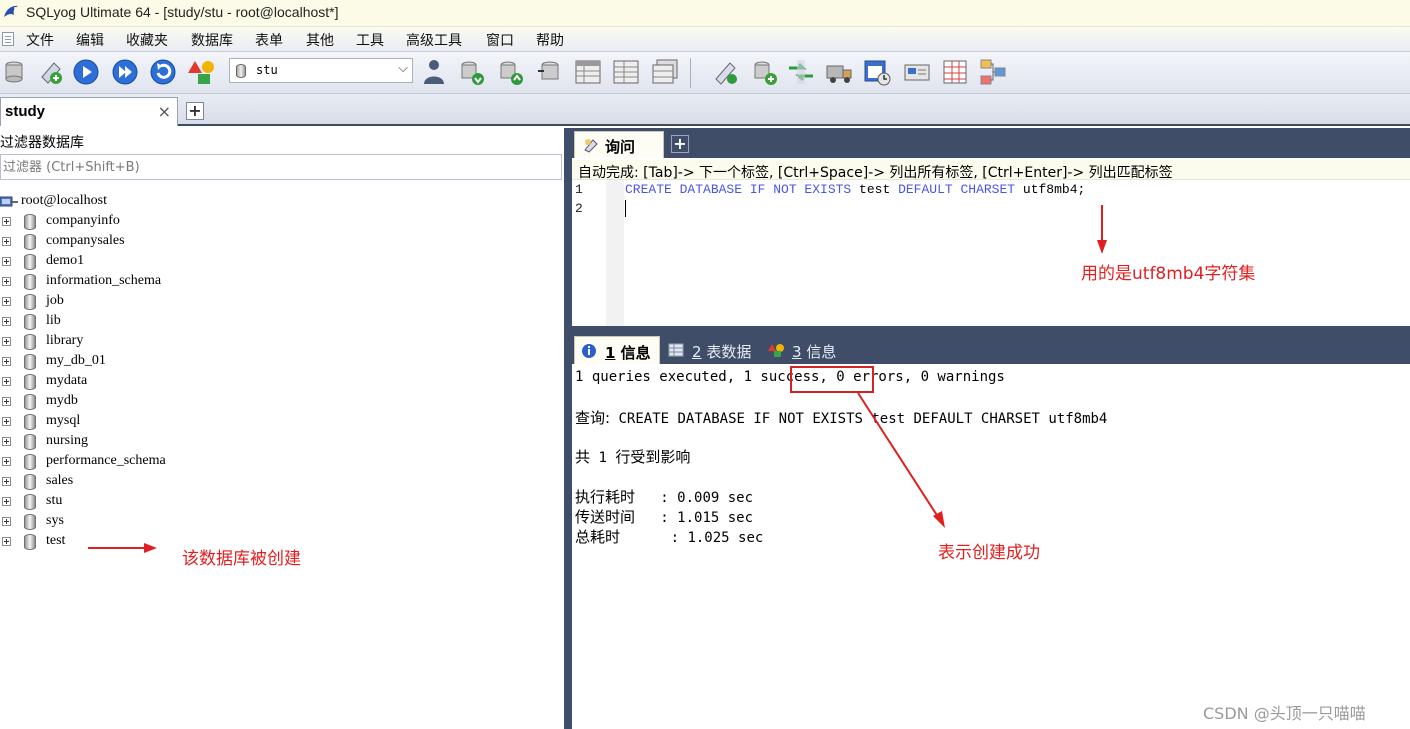 The width and height of the screenshot is (1410, 729). What do you see at coordinates (993, 72) in the screenshot?
I see `schema-designer-icon` at bounding box center [993, 72].